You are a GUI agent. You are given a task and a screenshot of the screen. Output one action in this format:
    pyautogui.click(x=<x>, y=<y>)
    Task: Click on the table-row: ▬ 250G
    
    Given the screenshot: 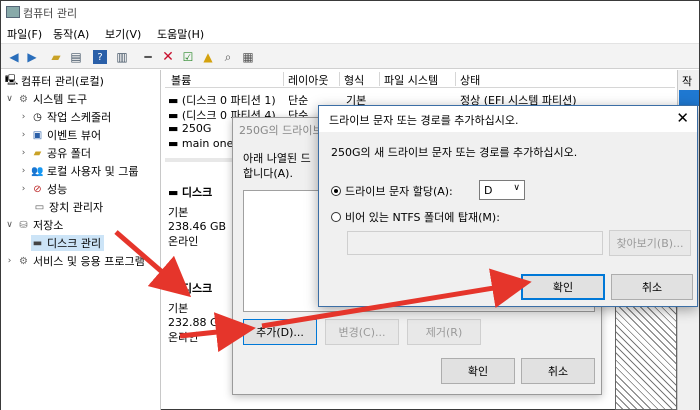 What is the action you would take?
    pyautogui.click(x=189, y=128)
    